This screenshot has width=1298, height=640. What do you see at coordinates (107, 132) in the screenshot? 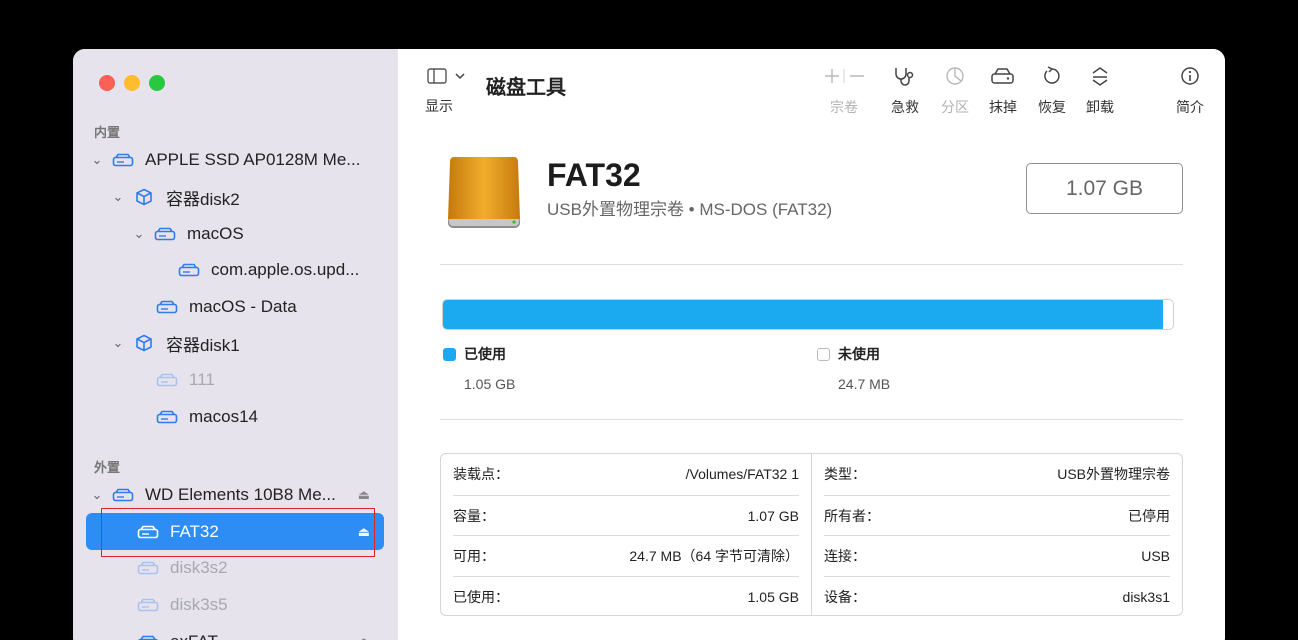
I see `section-internal: 内置` at bounding box center [107, 132].